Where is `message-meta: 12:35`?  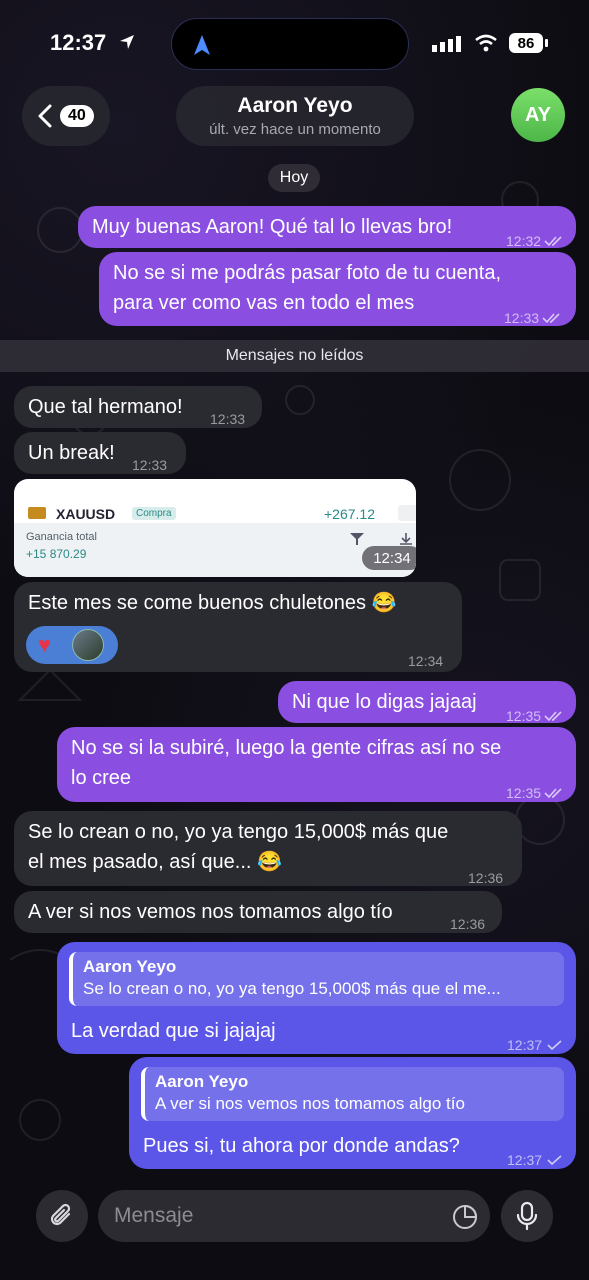
message-meta: 12:35 is located at coordinates (535, 793).